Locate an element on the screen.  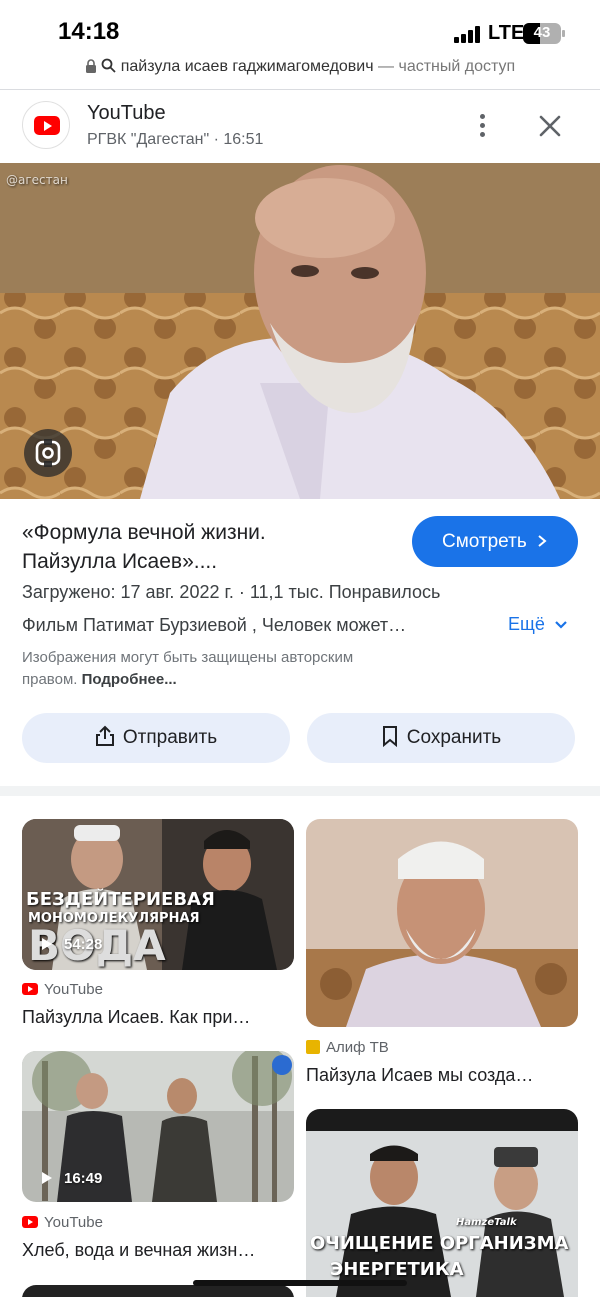
chevron-down-icon is located at coordinates (561, 625).